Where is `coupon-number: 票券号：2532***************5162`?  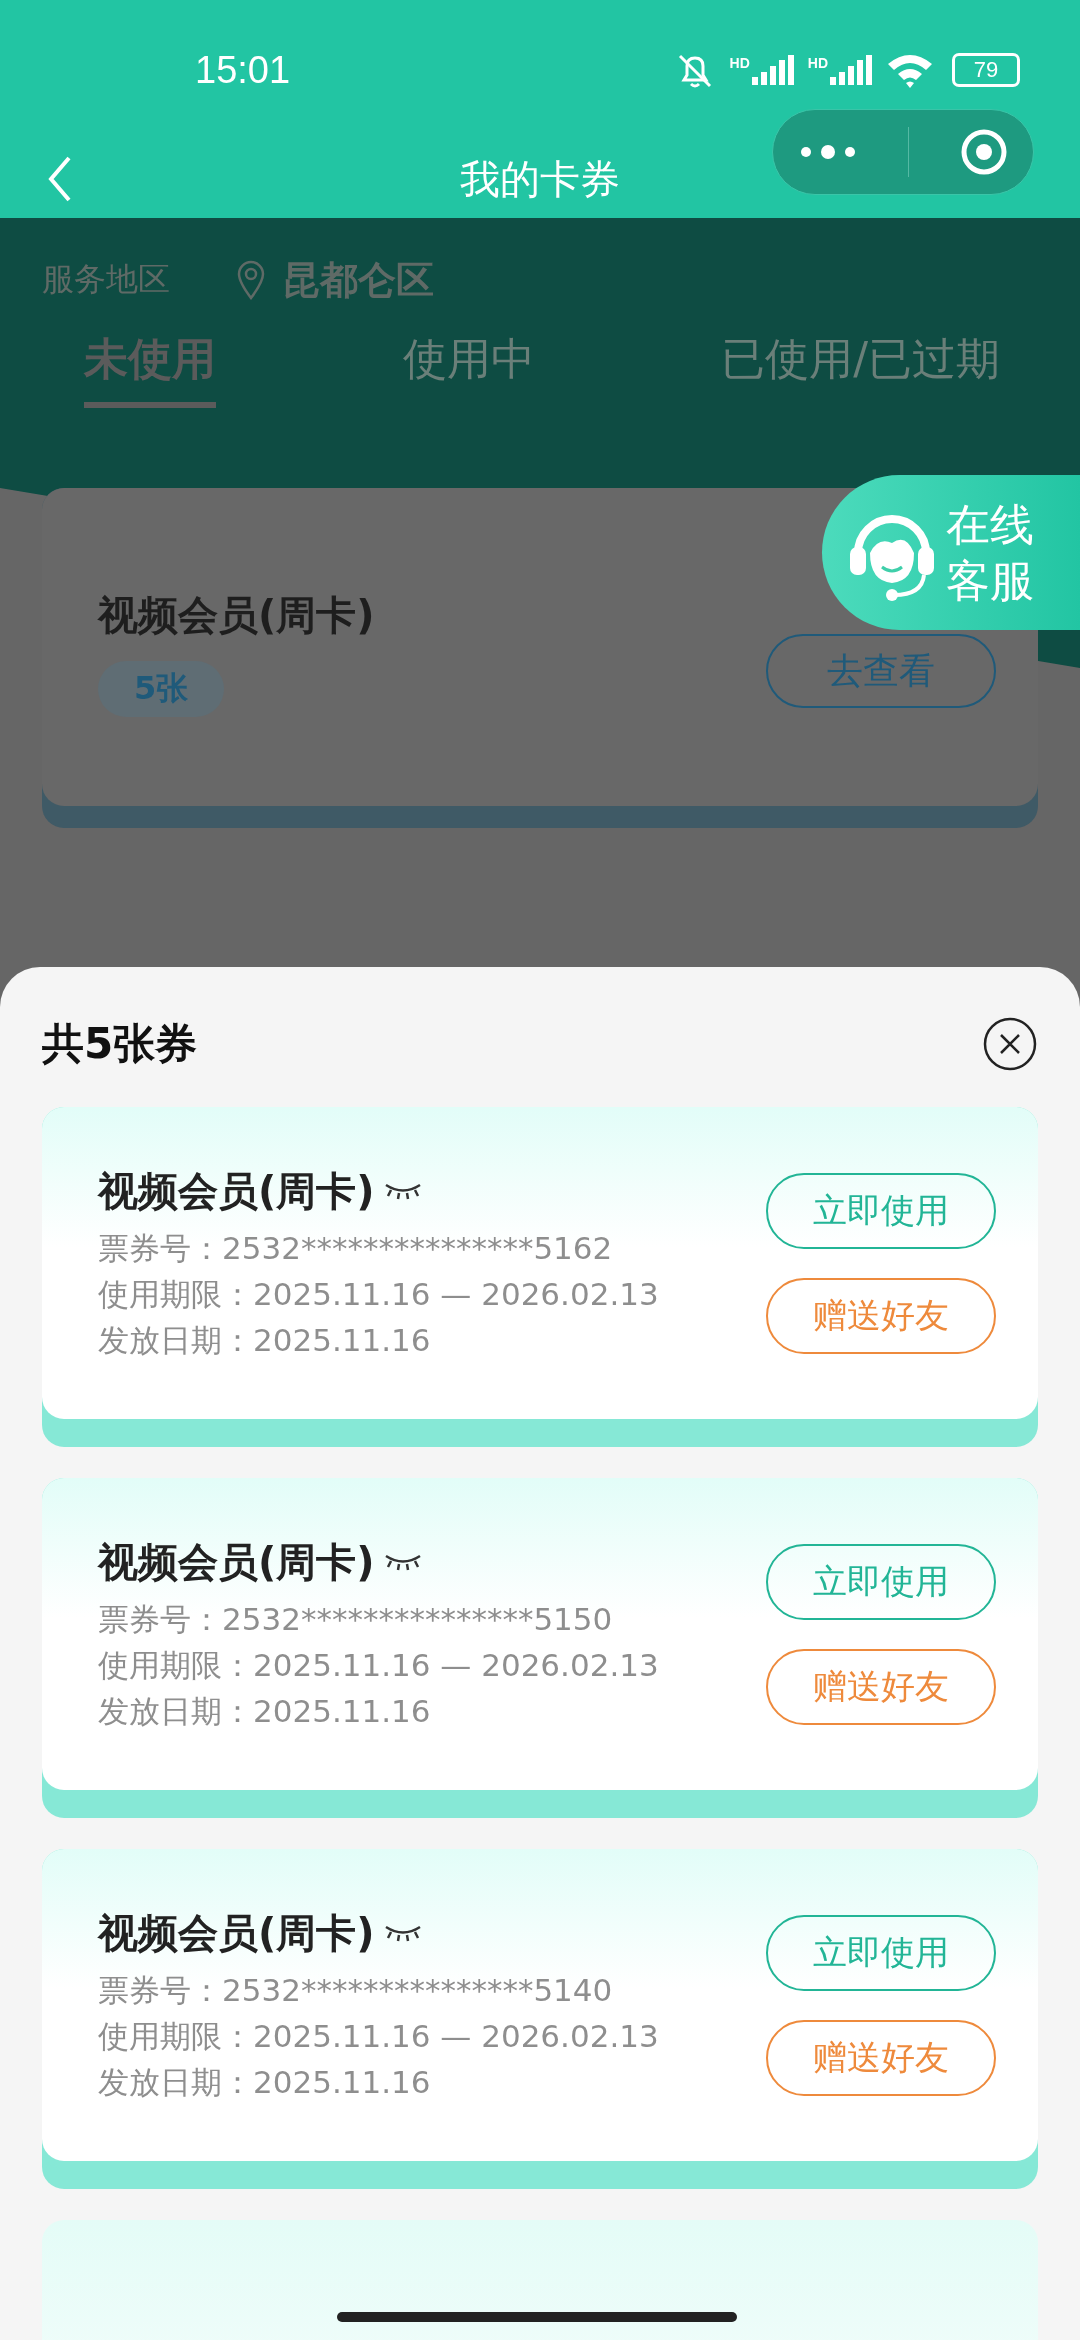
coupon-number: 票券号：2532***************5162 is located at coordinates (356, 1248).